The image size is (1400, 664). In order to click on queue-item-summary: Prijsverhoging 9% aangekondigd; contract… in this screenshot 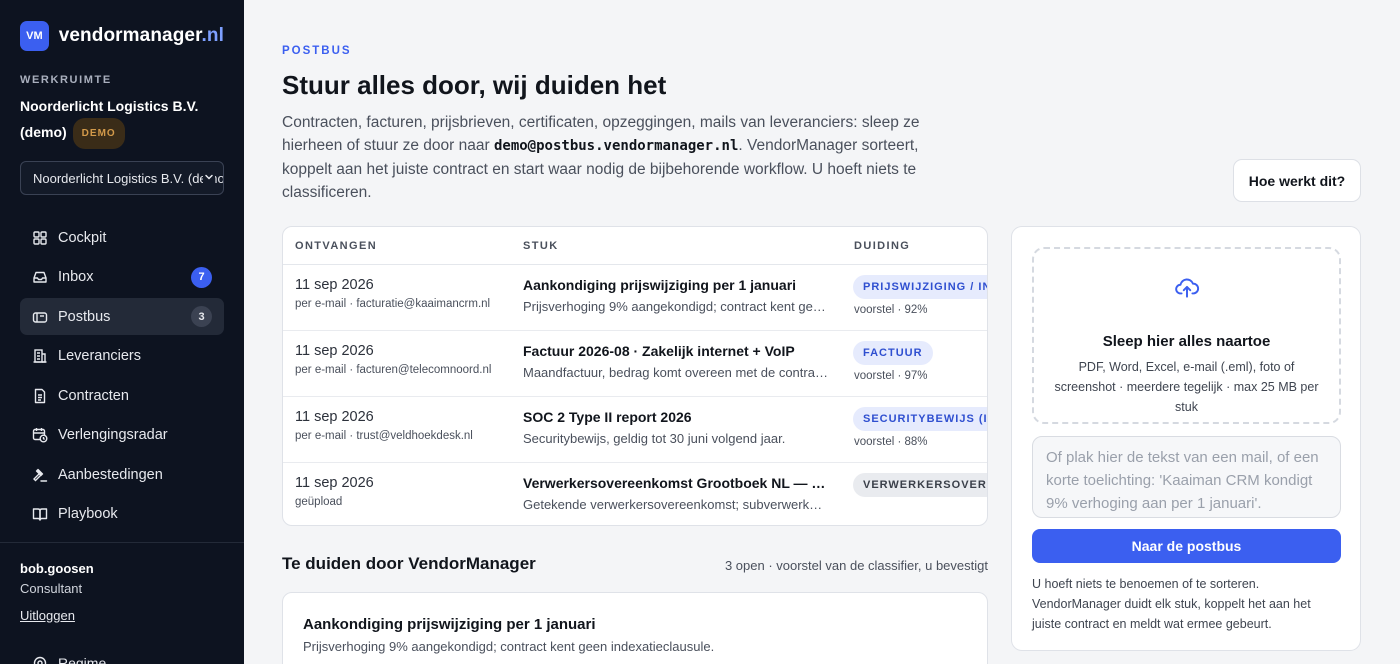, I will do `click(509, 646)`.